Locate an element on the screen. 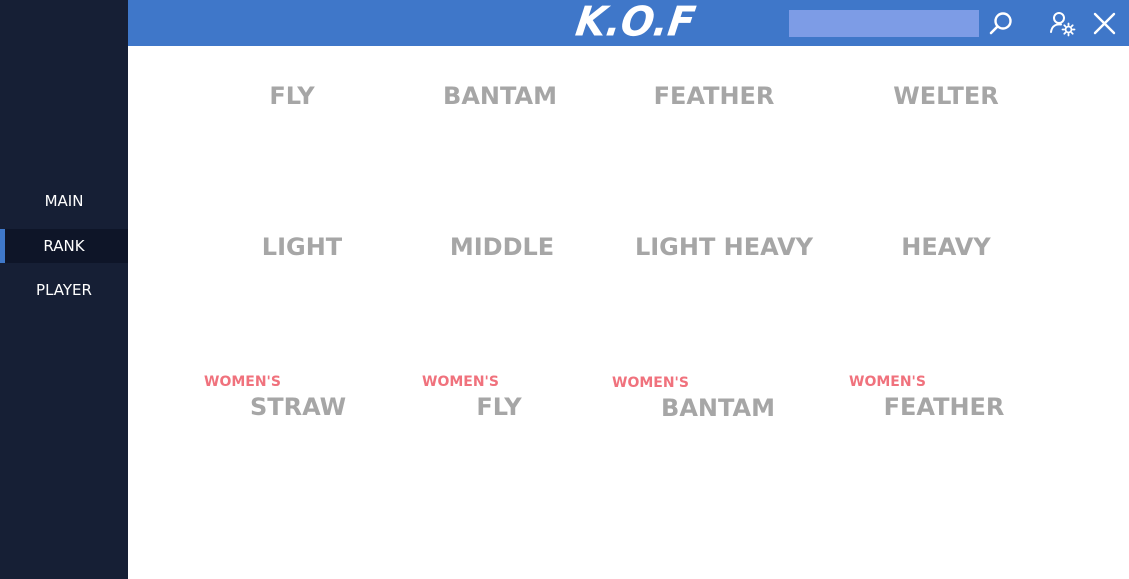  search-input is located at coordinates (884, 23).